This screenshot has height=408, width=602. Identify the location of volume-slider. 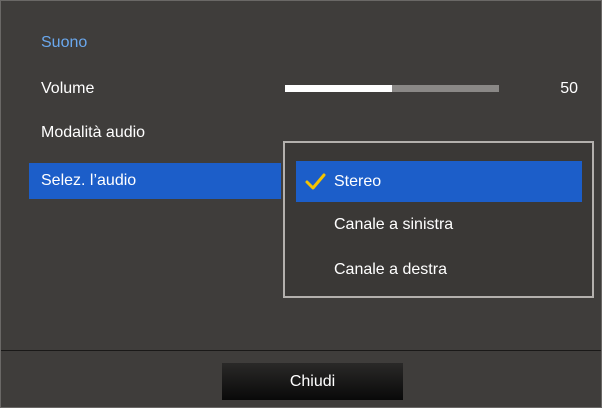
(392, 88).